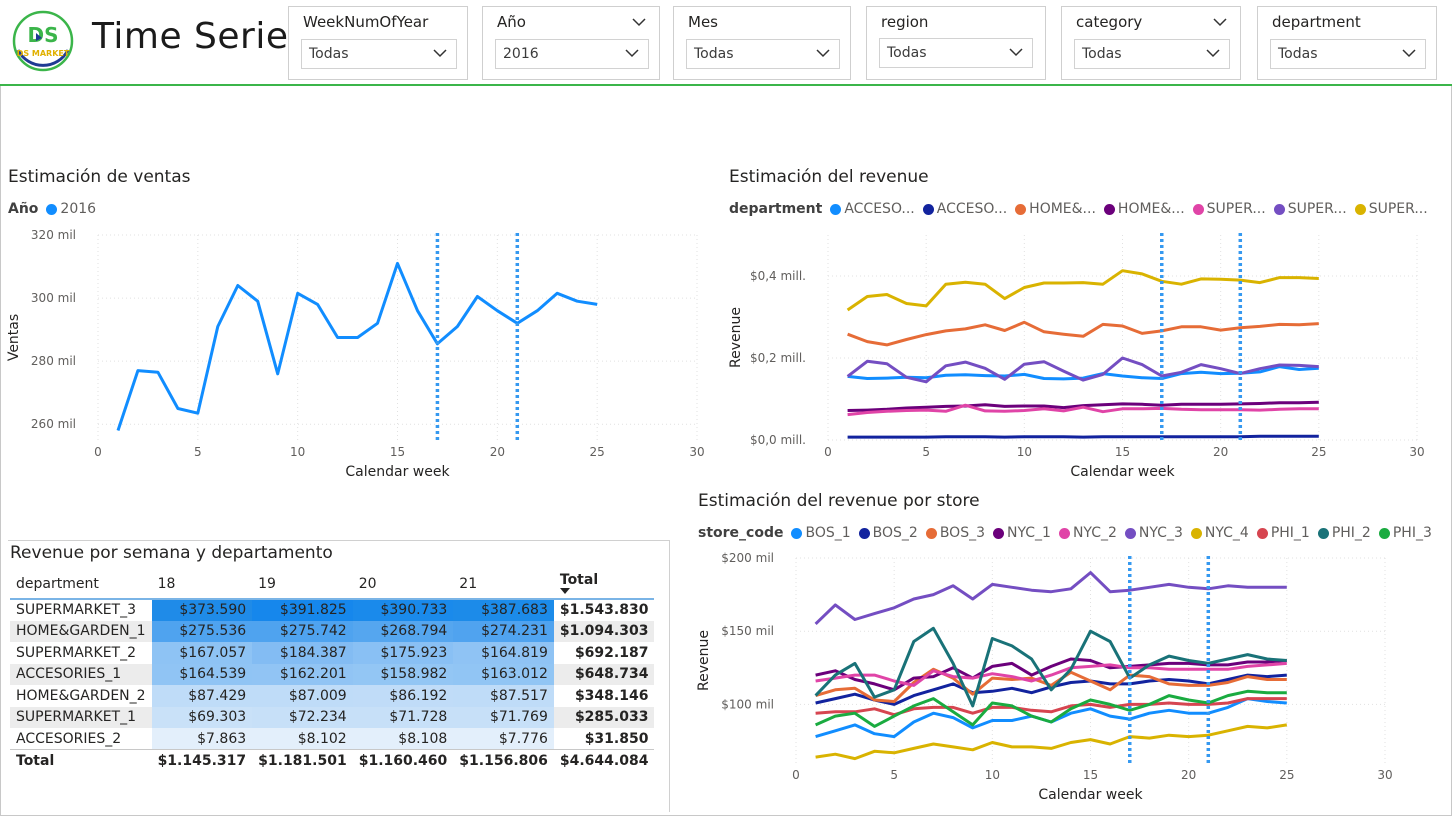  What do you see at coordinates (1405, 533) in the screenshot?
I see `legend-item: PHI_3` at bounding box center [1405, 533].